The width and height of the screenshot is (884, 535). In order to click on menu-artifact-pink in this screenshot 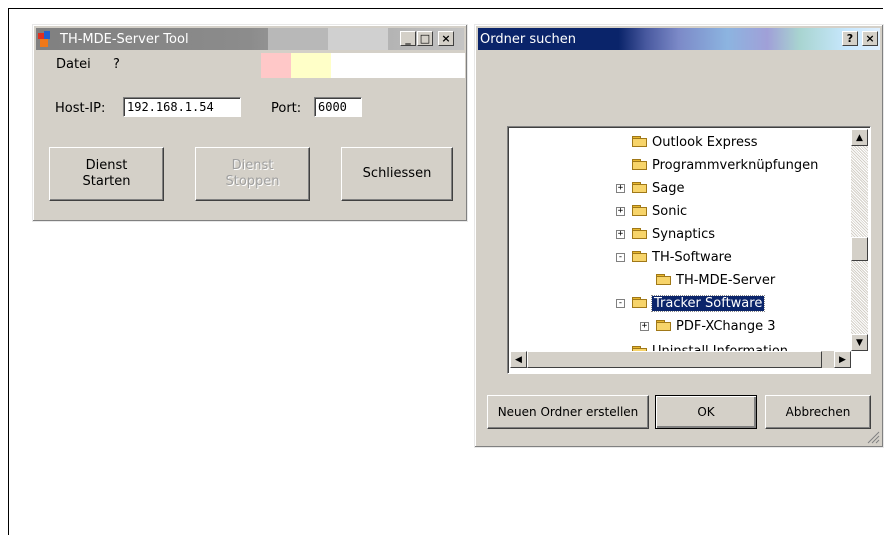, I will do `click(276, 65)`.